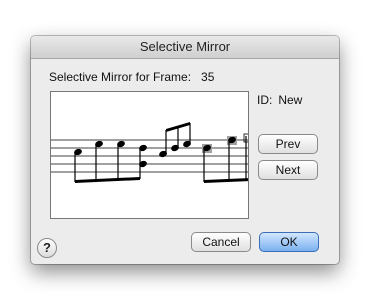  I want to click on ok-button: OK, so click(289, 242).